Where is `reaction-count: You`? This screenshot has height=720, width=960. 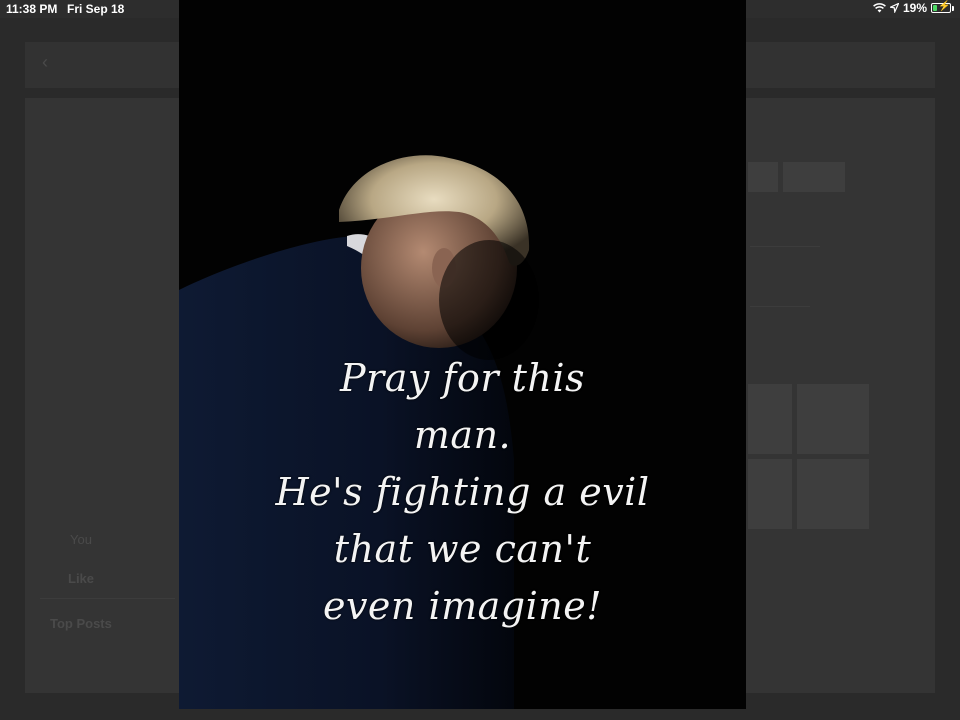 reaction-count: You is located at coordinates (81, 539).